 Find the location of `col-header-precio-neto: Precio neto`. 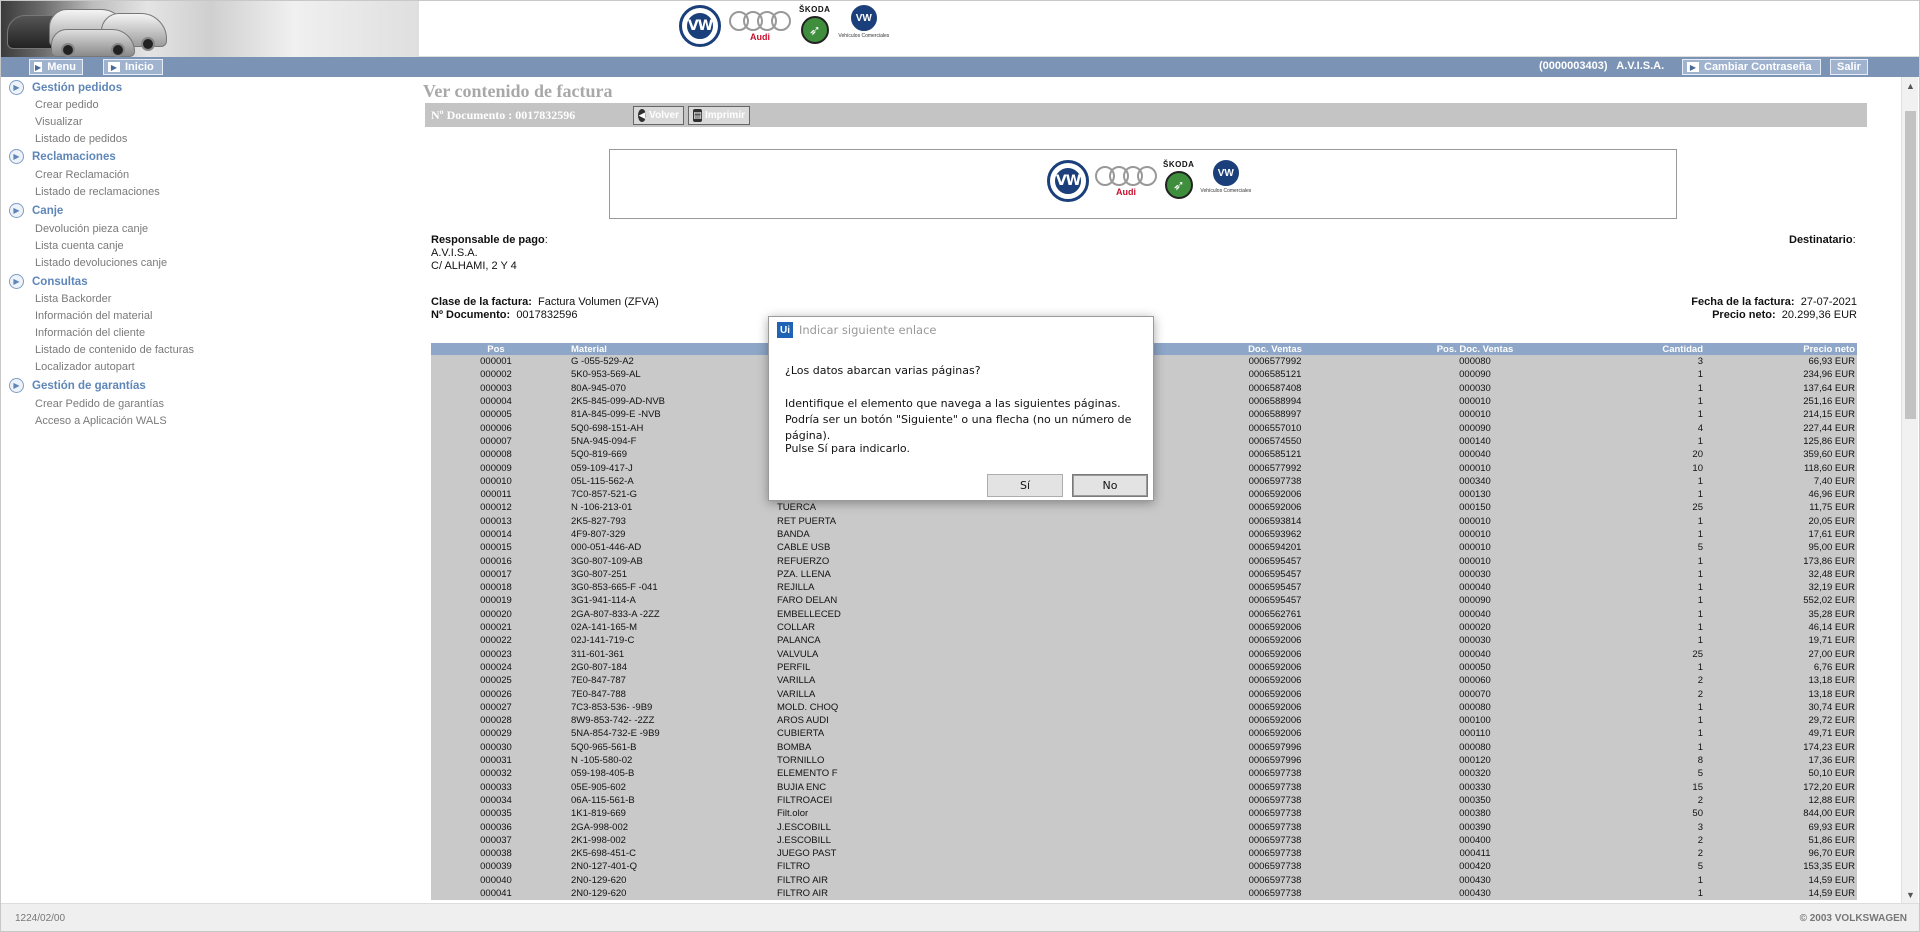

col-header-precio-neto: Precio neto is located at coordinates (1782, 349).